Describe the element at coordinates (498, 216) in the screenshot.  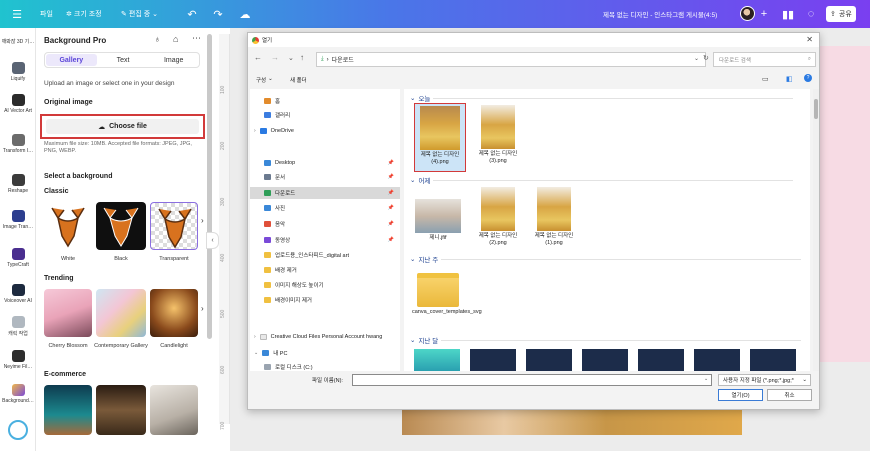
I see `file-item: 제목 없는 디자인 (2).png` at that location.